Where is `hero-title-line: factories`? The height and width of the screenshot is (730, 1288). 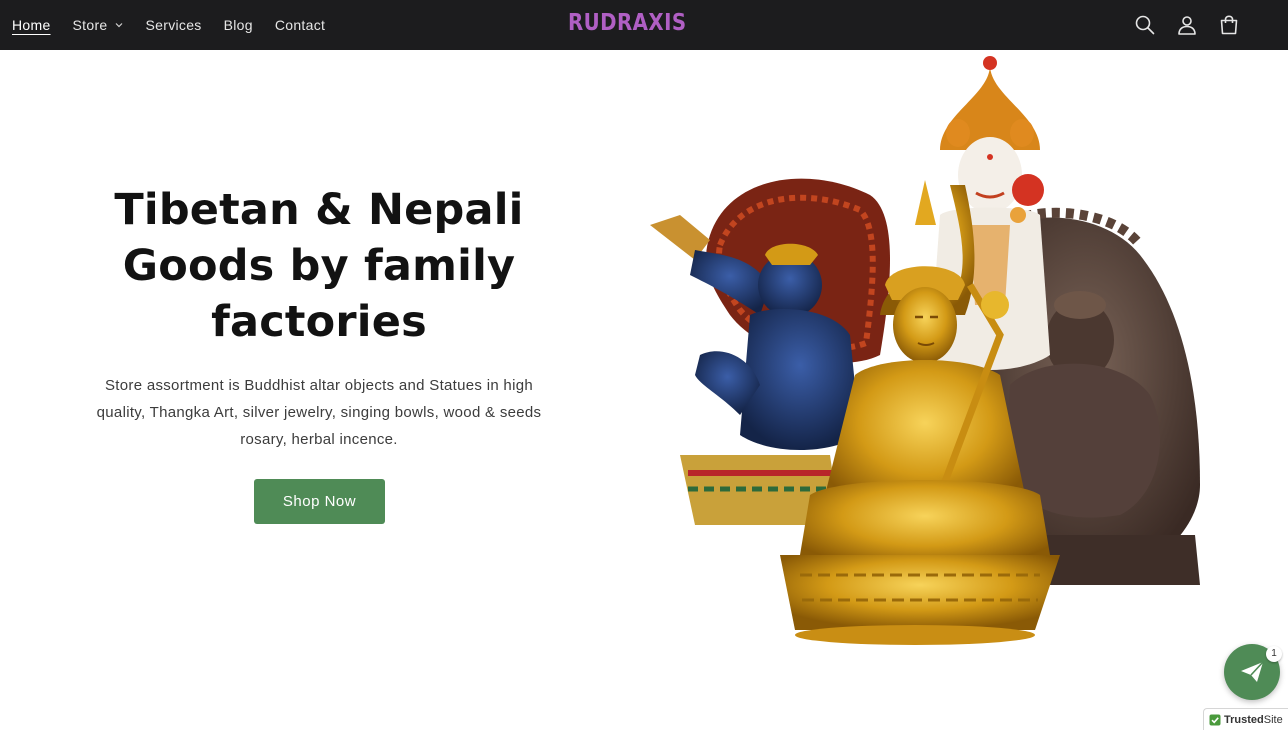 hero-title-line: factories is located at coordinates (319, 322).